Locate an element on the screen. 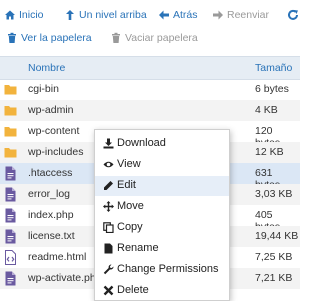 The width and height of the screenshot is (320, 301). menu-item-edit: Edit is located at coordinates (162, 186).